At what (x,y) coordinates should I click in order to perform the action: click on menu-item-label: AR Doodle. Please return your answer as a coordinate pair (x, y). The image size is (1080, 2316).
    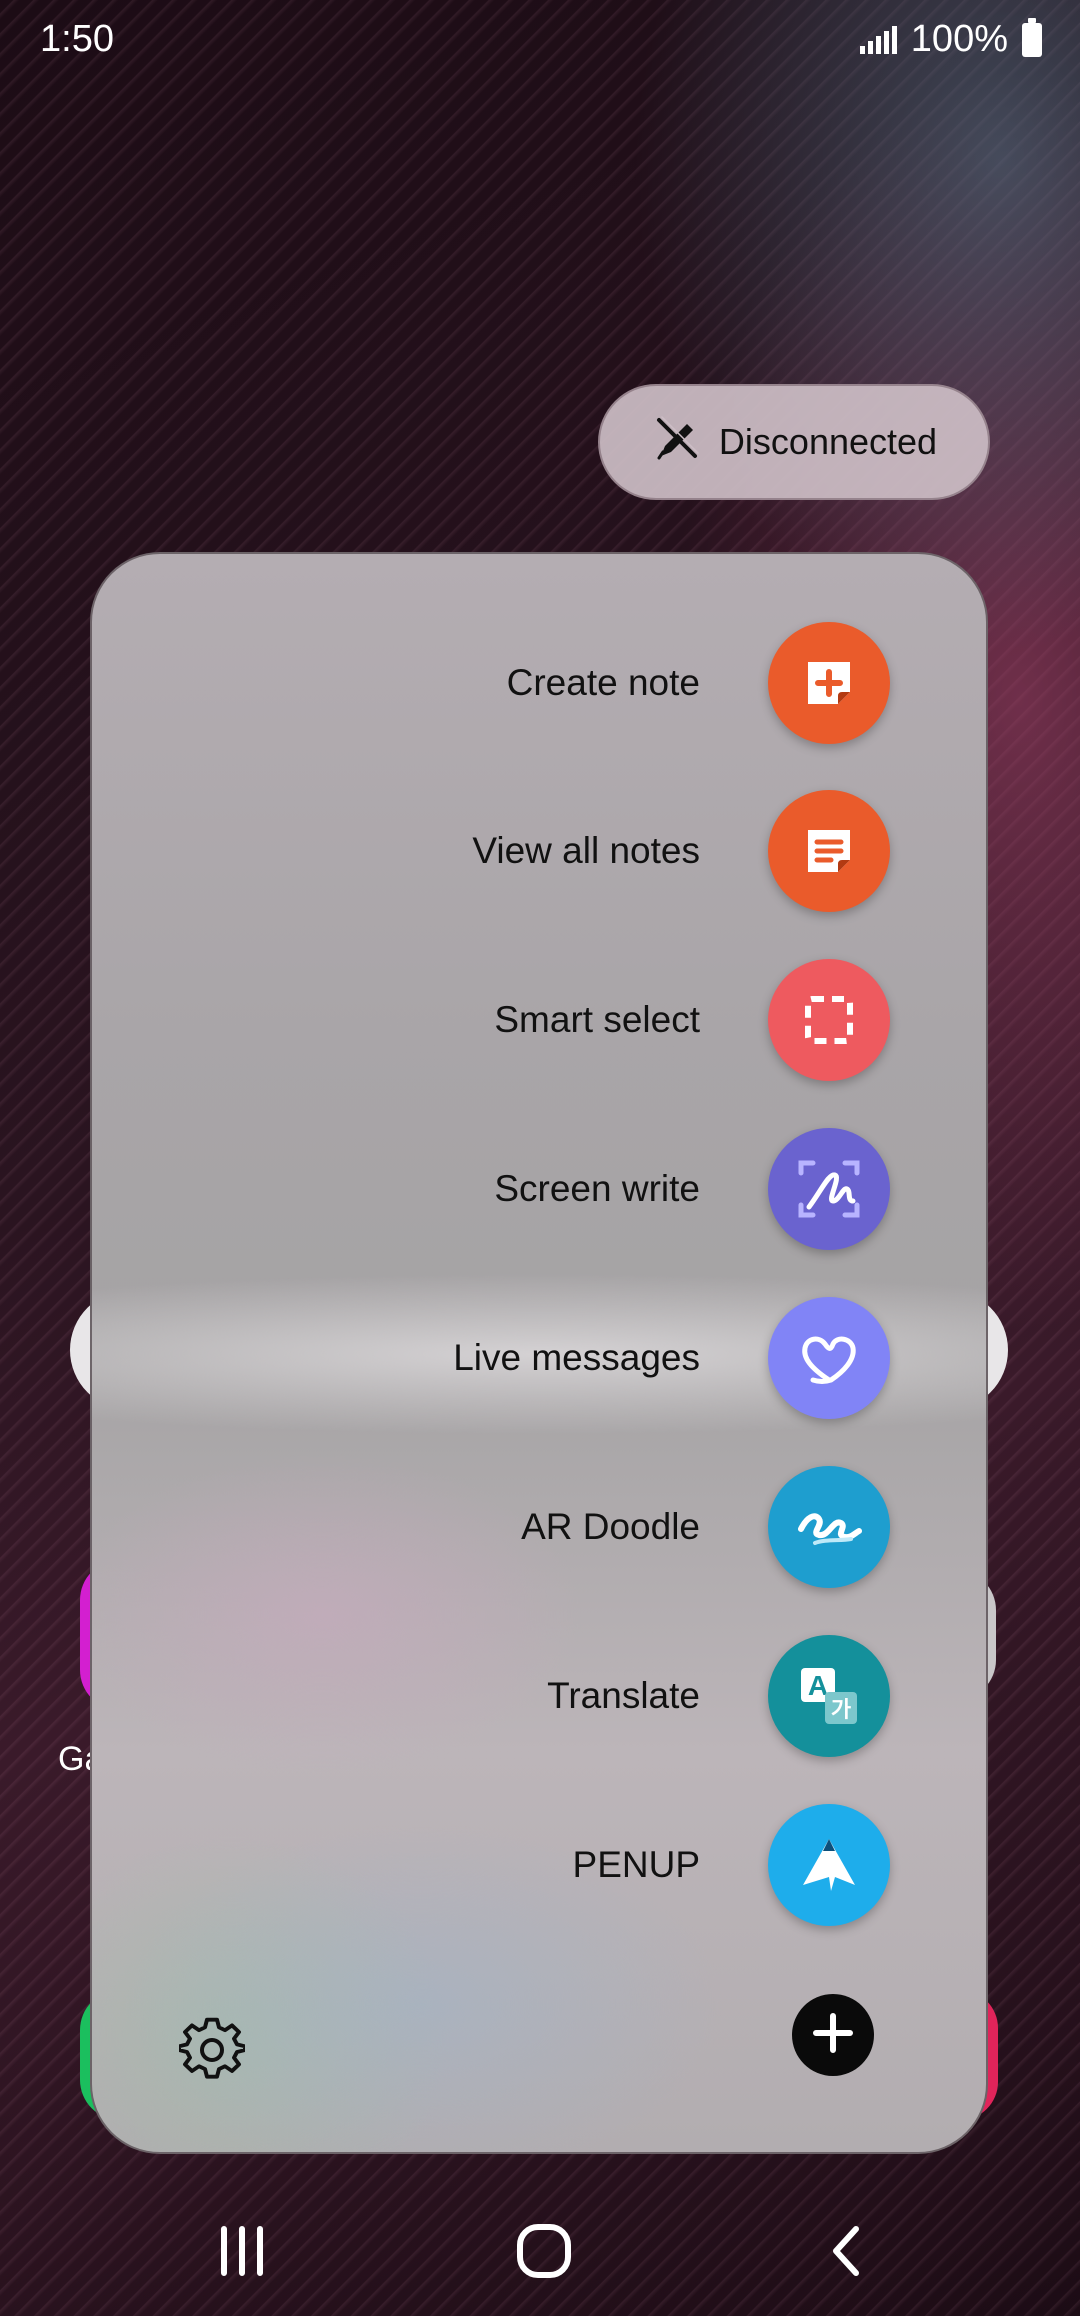
    Looking at the image, I should click on (610, 1526).